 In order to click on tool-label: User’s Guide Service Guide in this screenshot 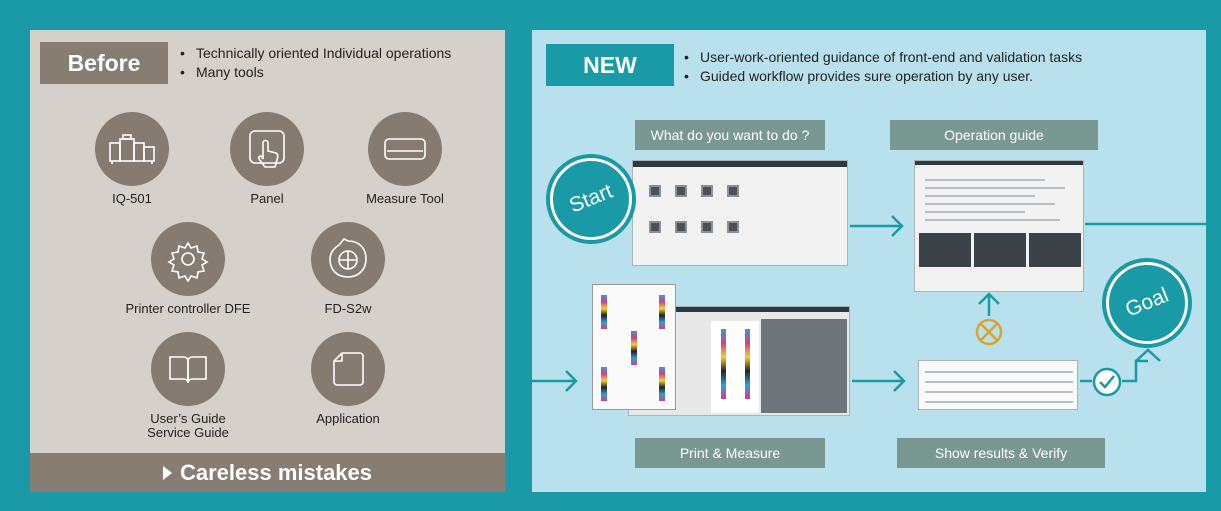, I will do `click(188, 425)`.